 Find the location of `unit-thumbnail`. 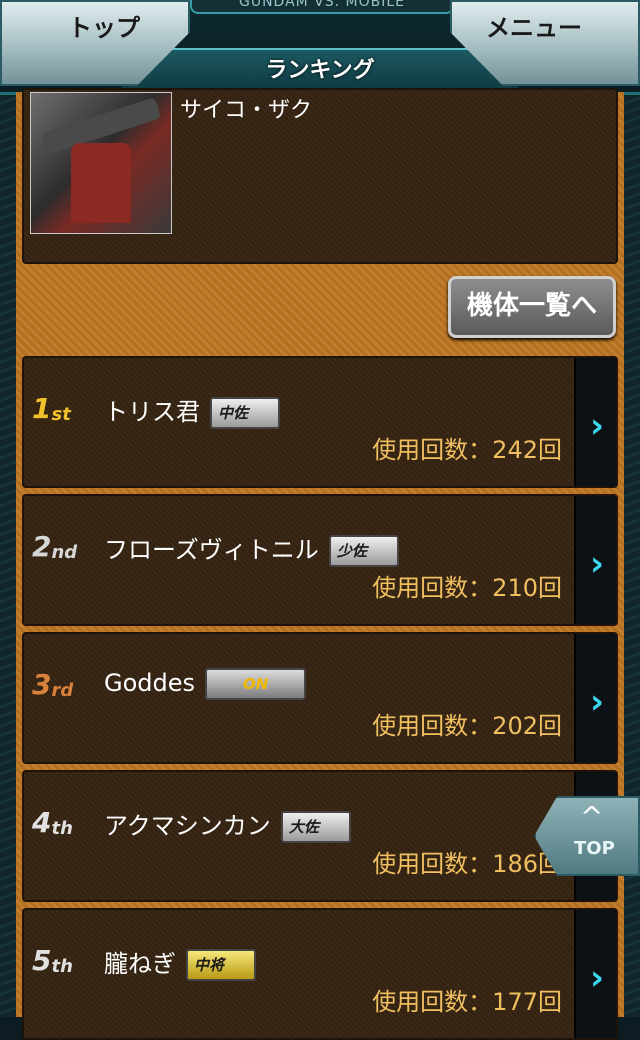

unit-thumbnail is located at coordinates (101, 163).